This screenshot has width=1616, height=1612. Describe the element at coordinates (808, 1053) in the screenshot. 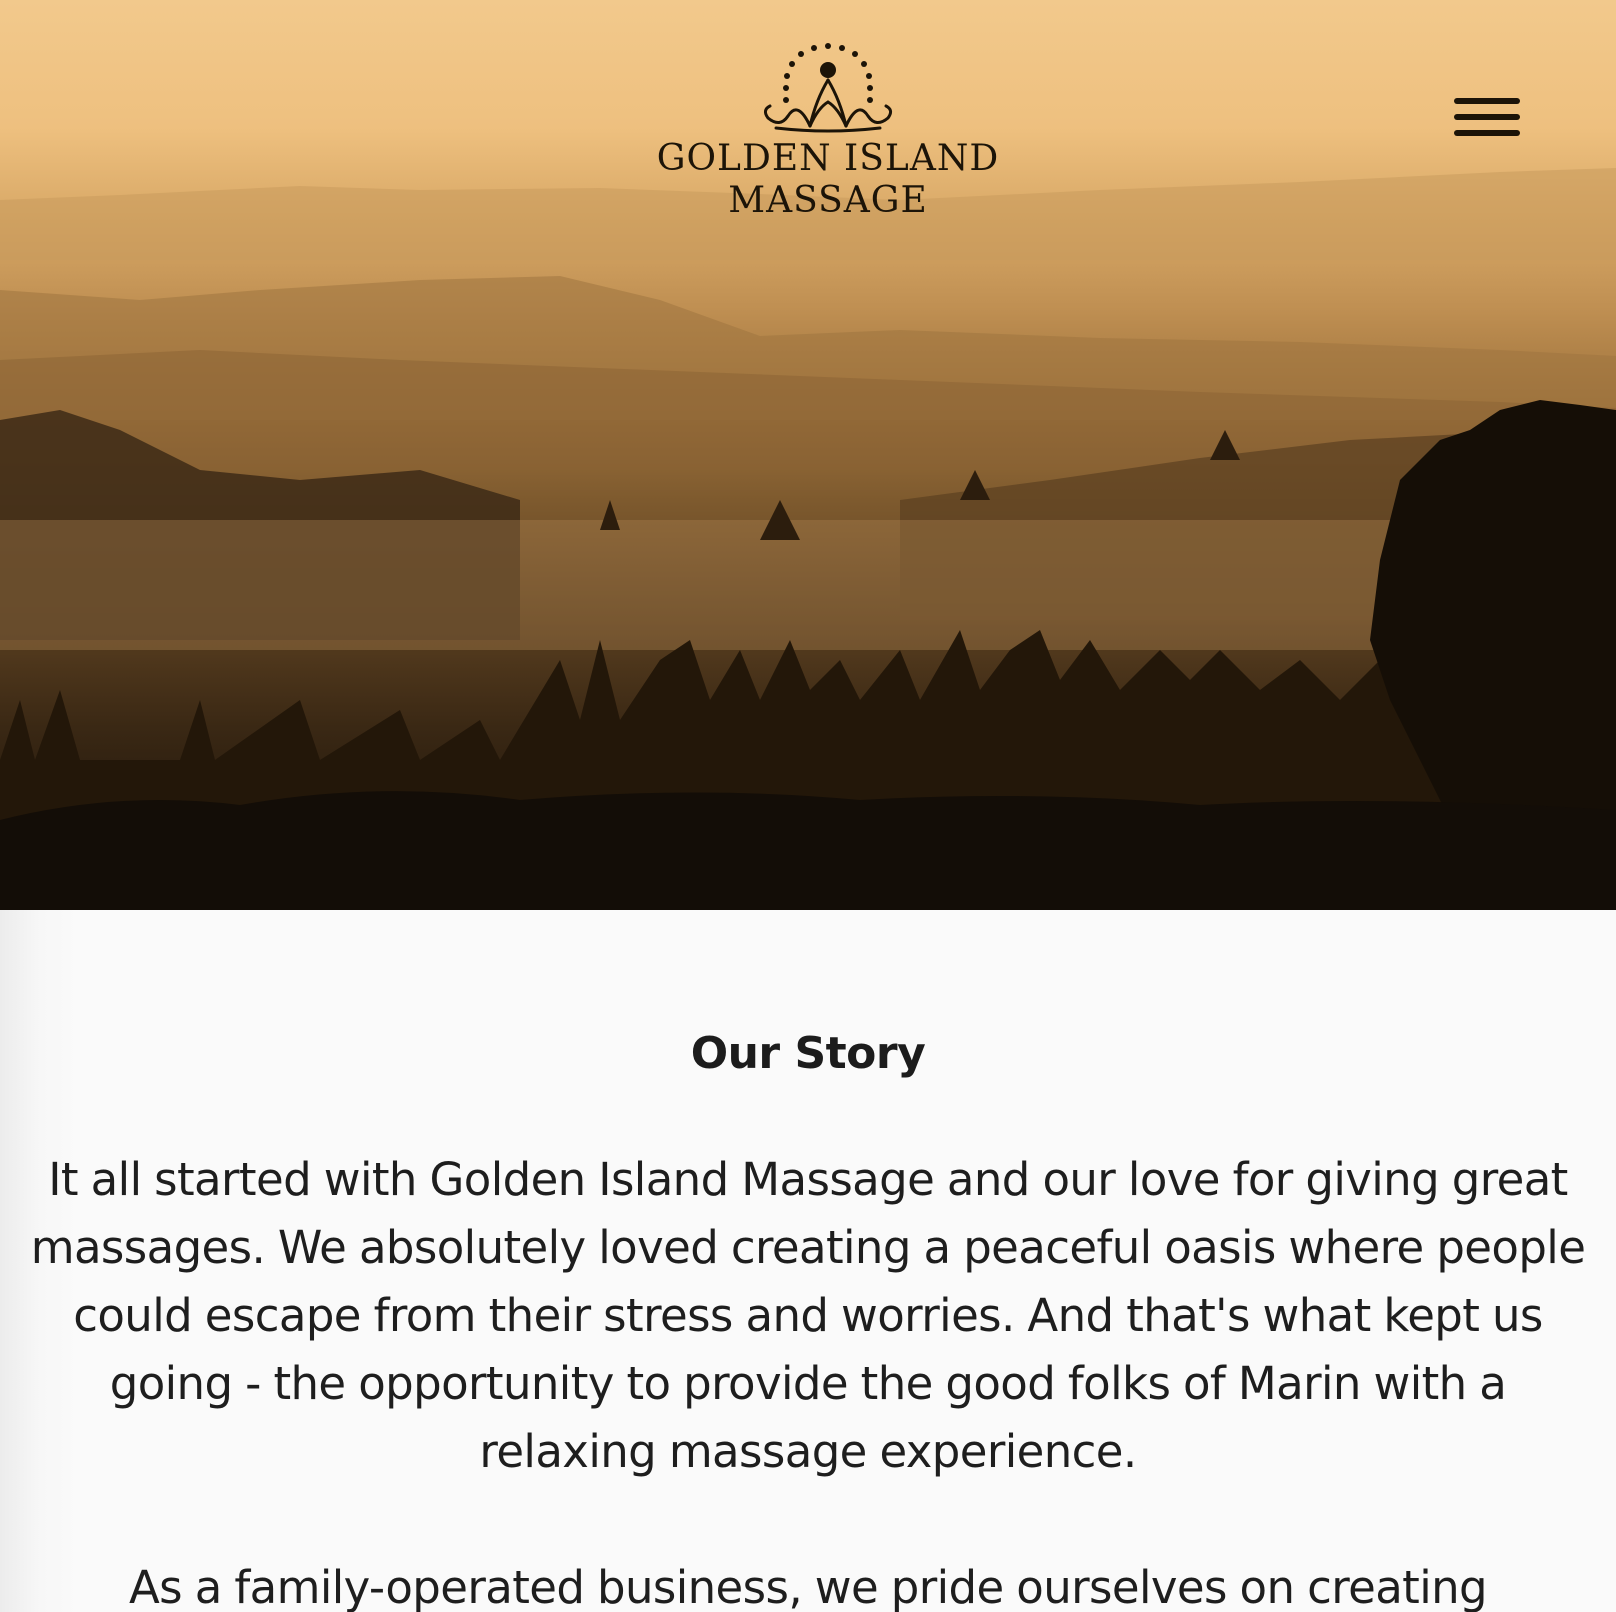

I see `section-title: Our Story` at that location.